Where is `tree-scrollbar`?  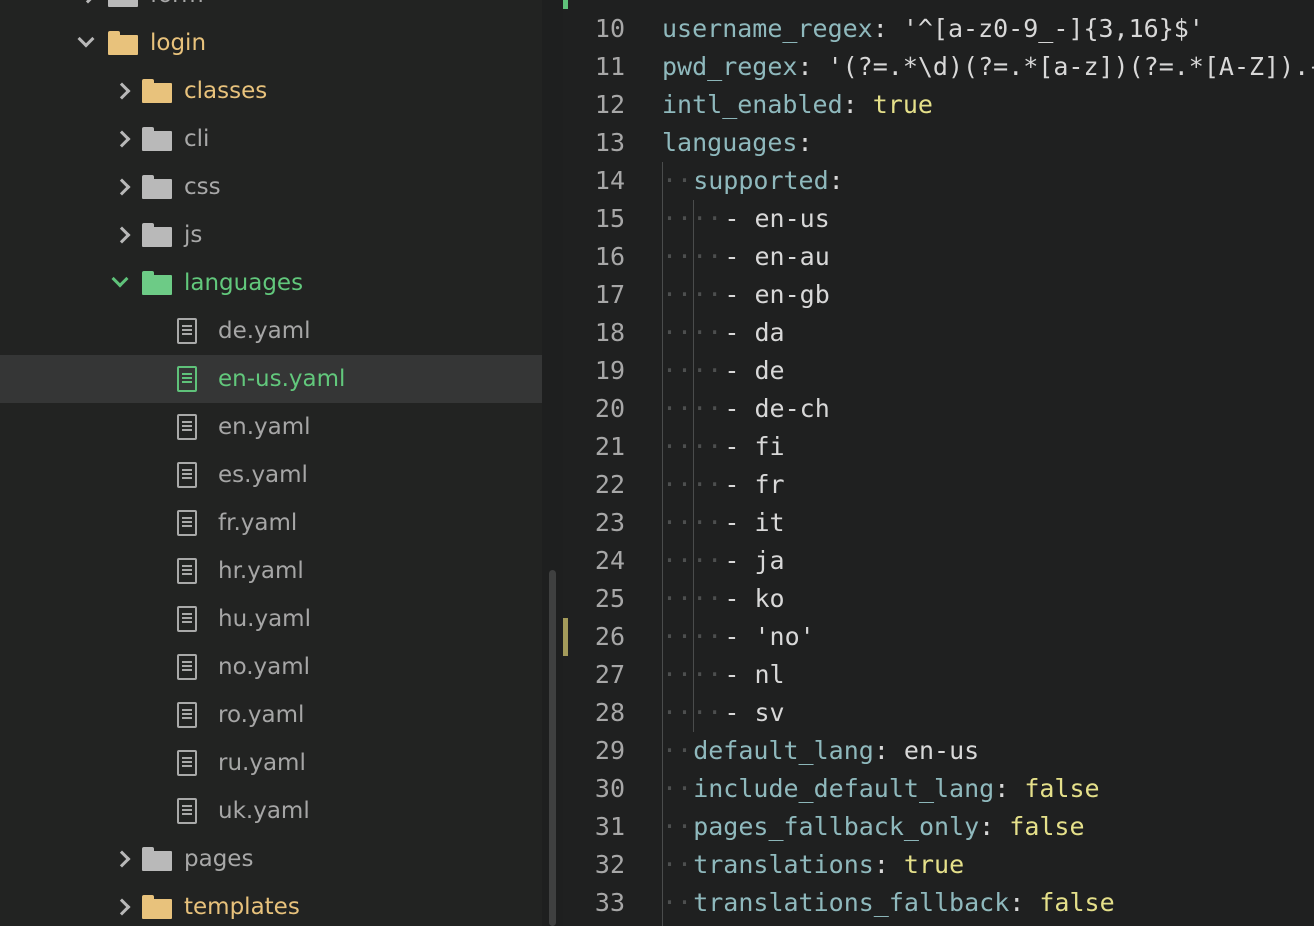 tree-scrollbar is located at coordinates (552, 748).